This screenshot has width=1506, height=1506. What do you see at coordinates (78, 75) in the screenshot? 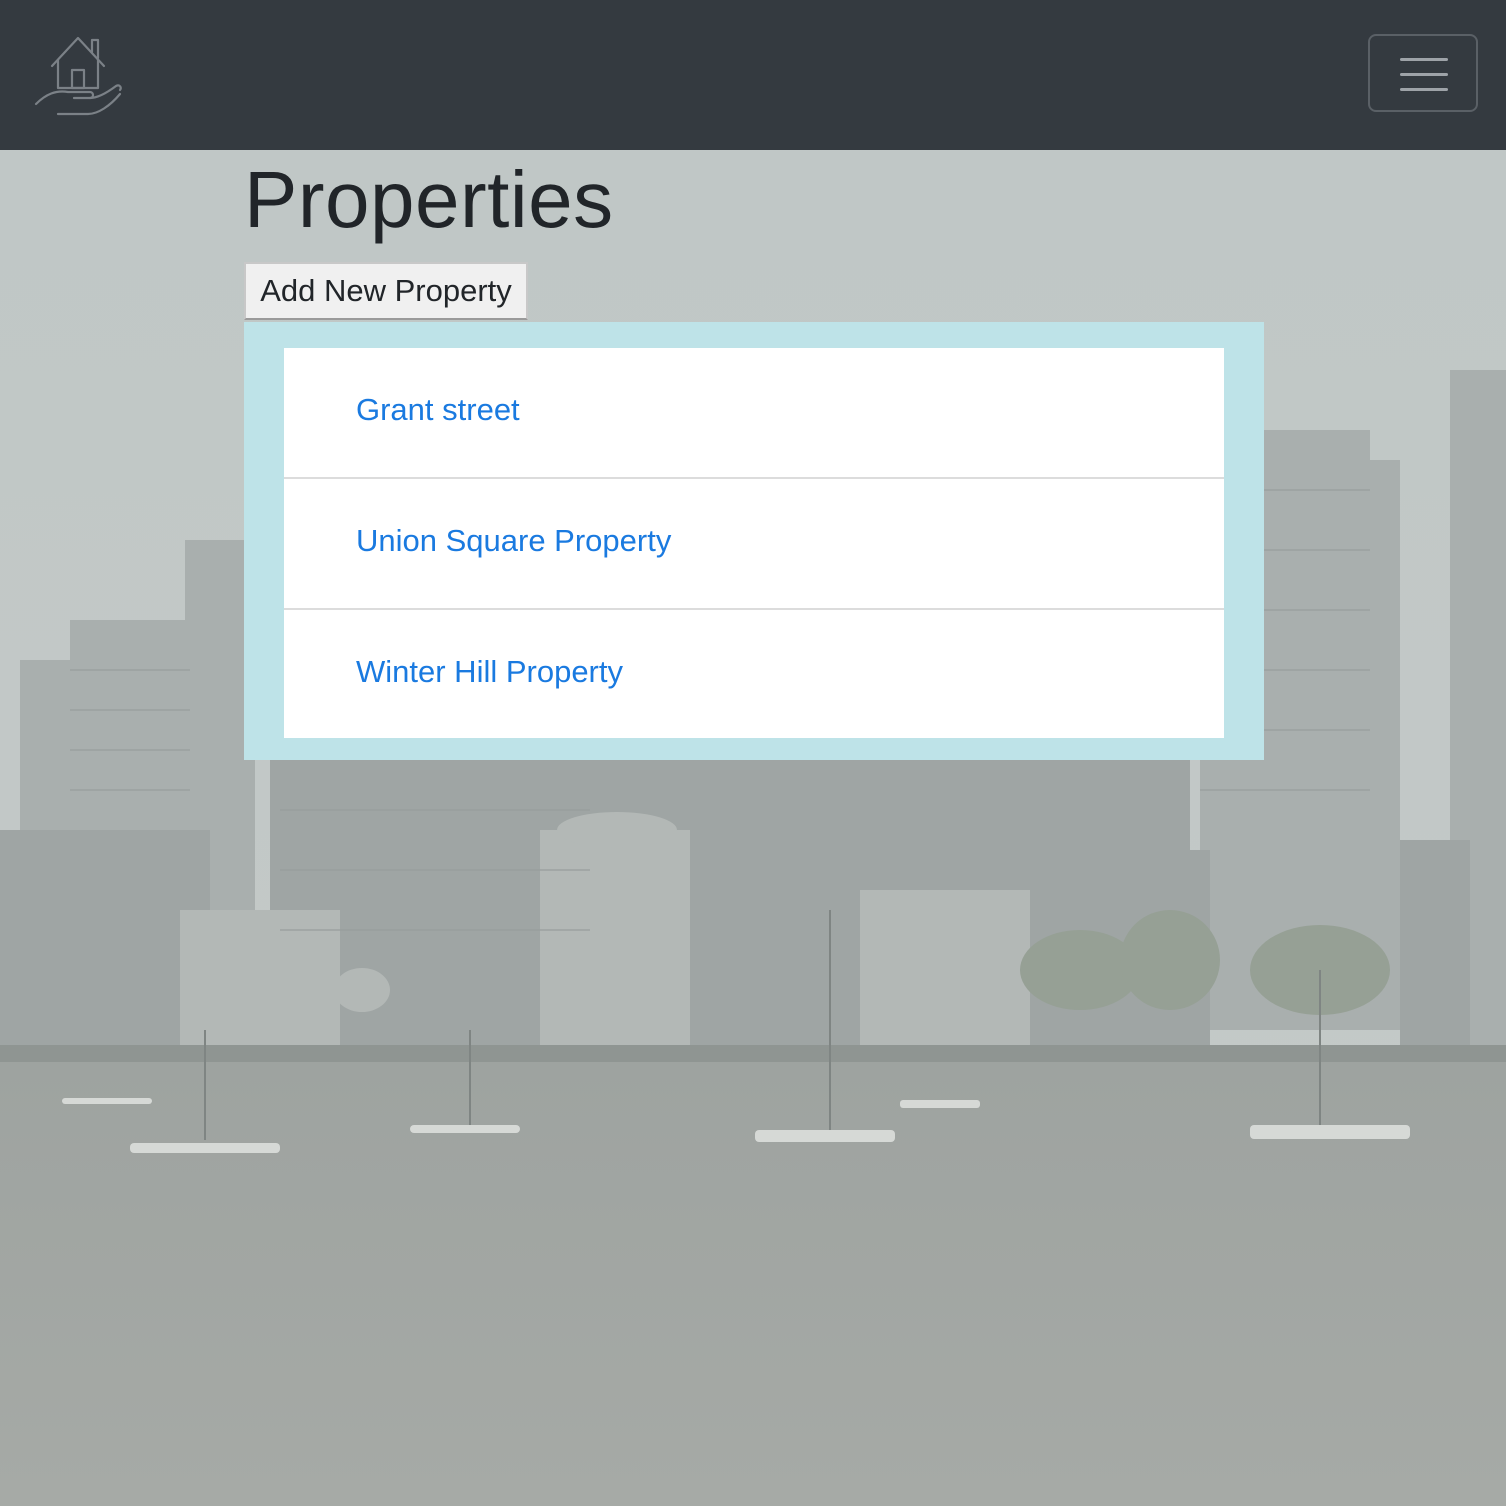
I see `house-in-hand-icon` at bounding box center [78, 75].